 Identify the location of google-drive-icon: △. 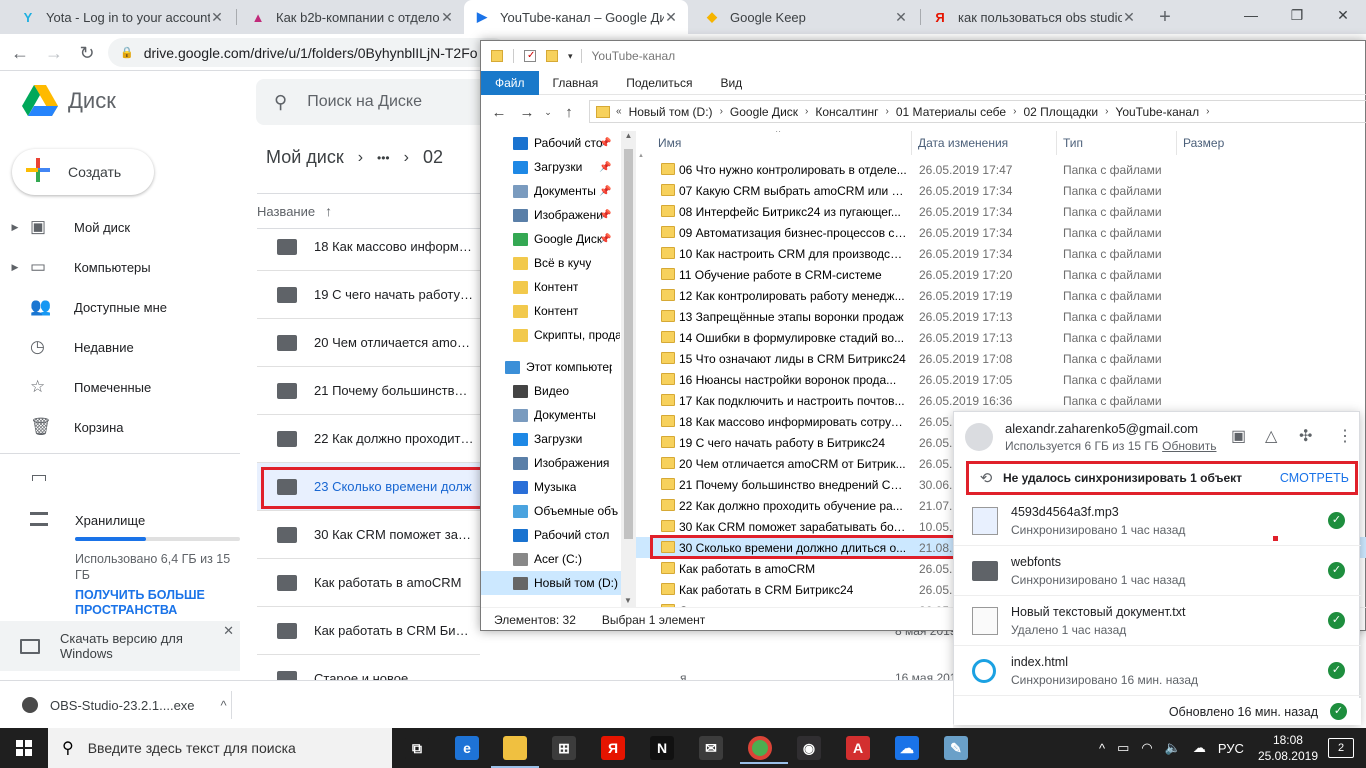
(1271, 436).